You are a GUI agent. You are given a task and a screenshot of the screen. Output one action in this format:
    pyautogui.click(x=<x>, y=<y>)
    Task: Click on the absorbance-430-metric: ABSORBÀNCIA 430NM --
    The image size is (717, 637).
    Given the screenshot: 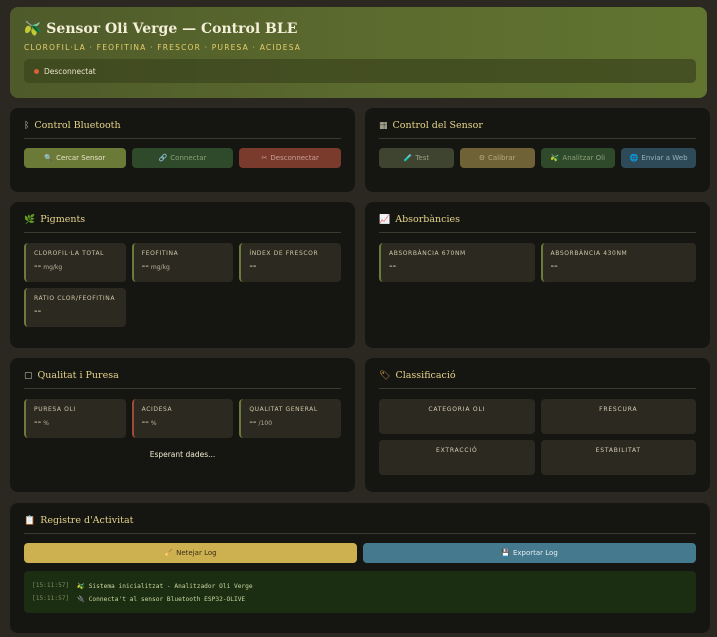 What is the action you would take?
    pyautogui.click(x=618, y=262)
    